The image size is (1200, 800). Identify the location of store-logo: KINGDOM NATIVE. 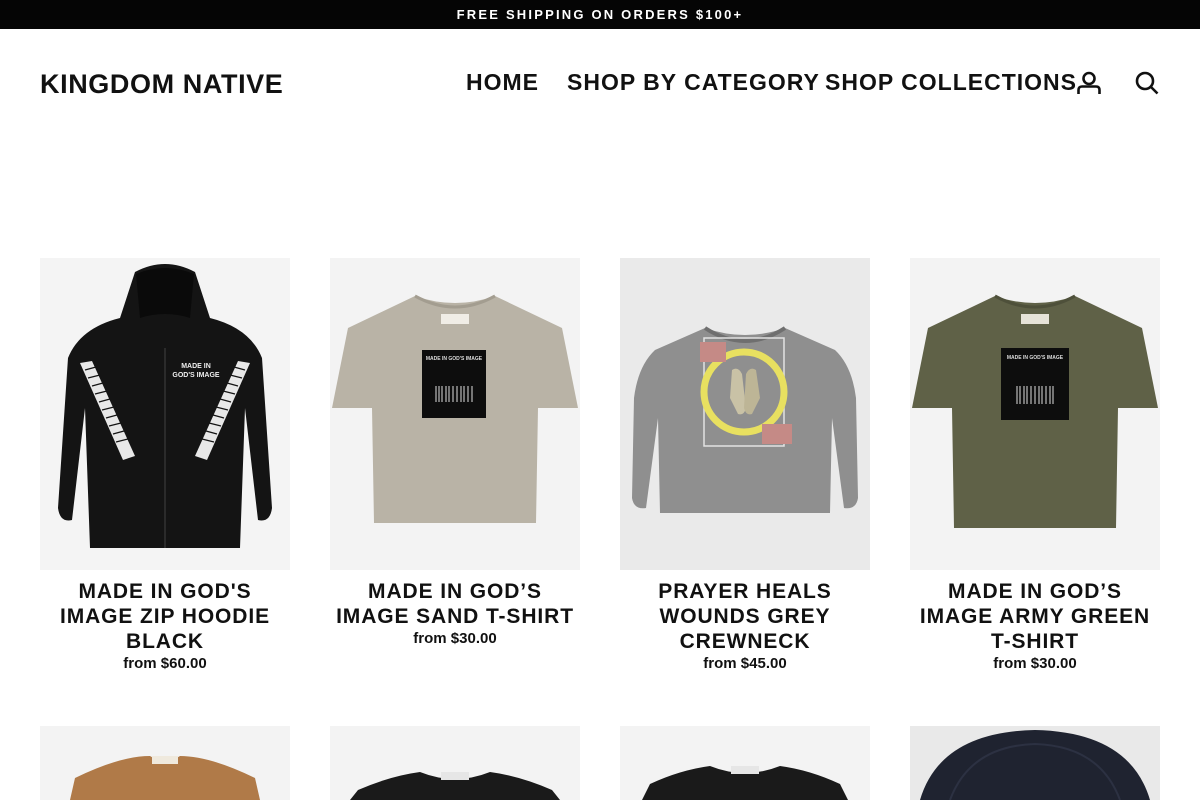
(161, 84).